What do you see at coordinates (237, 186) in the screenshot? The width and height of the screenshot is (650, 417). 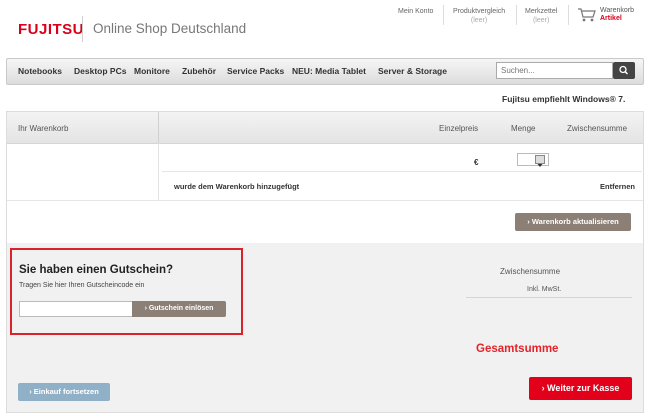 I see `added-to-cart-message: wurde dem Warenkorb hinzugefügt` at bounding box center [237, 186].